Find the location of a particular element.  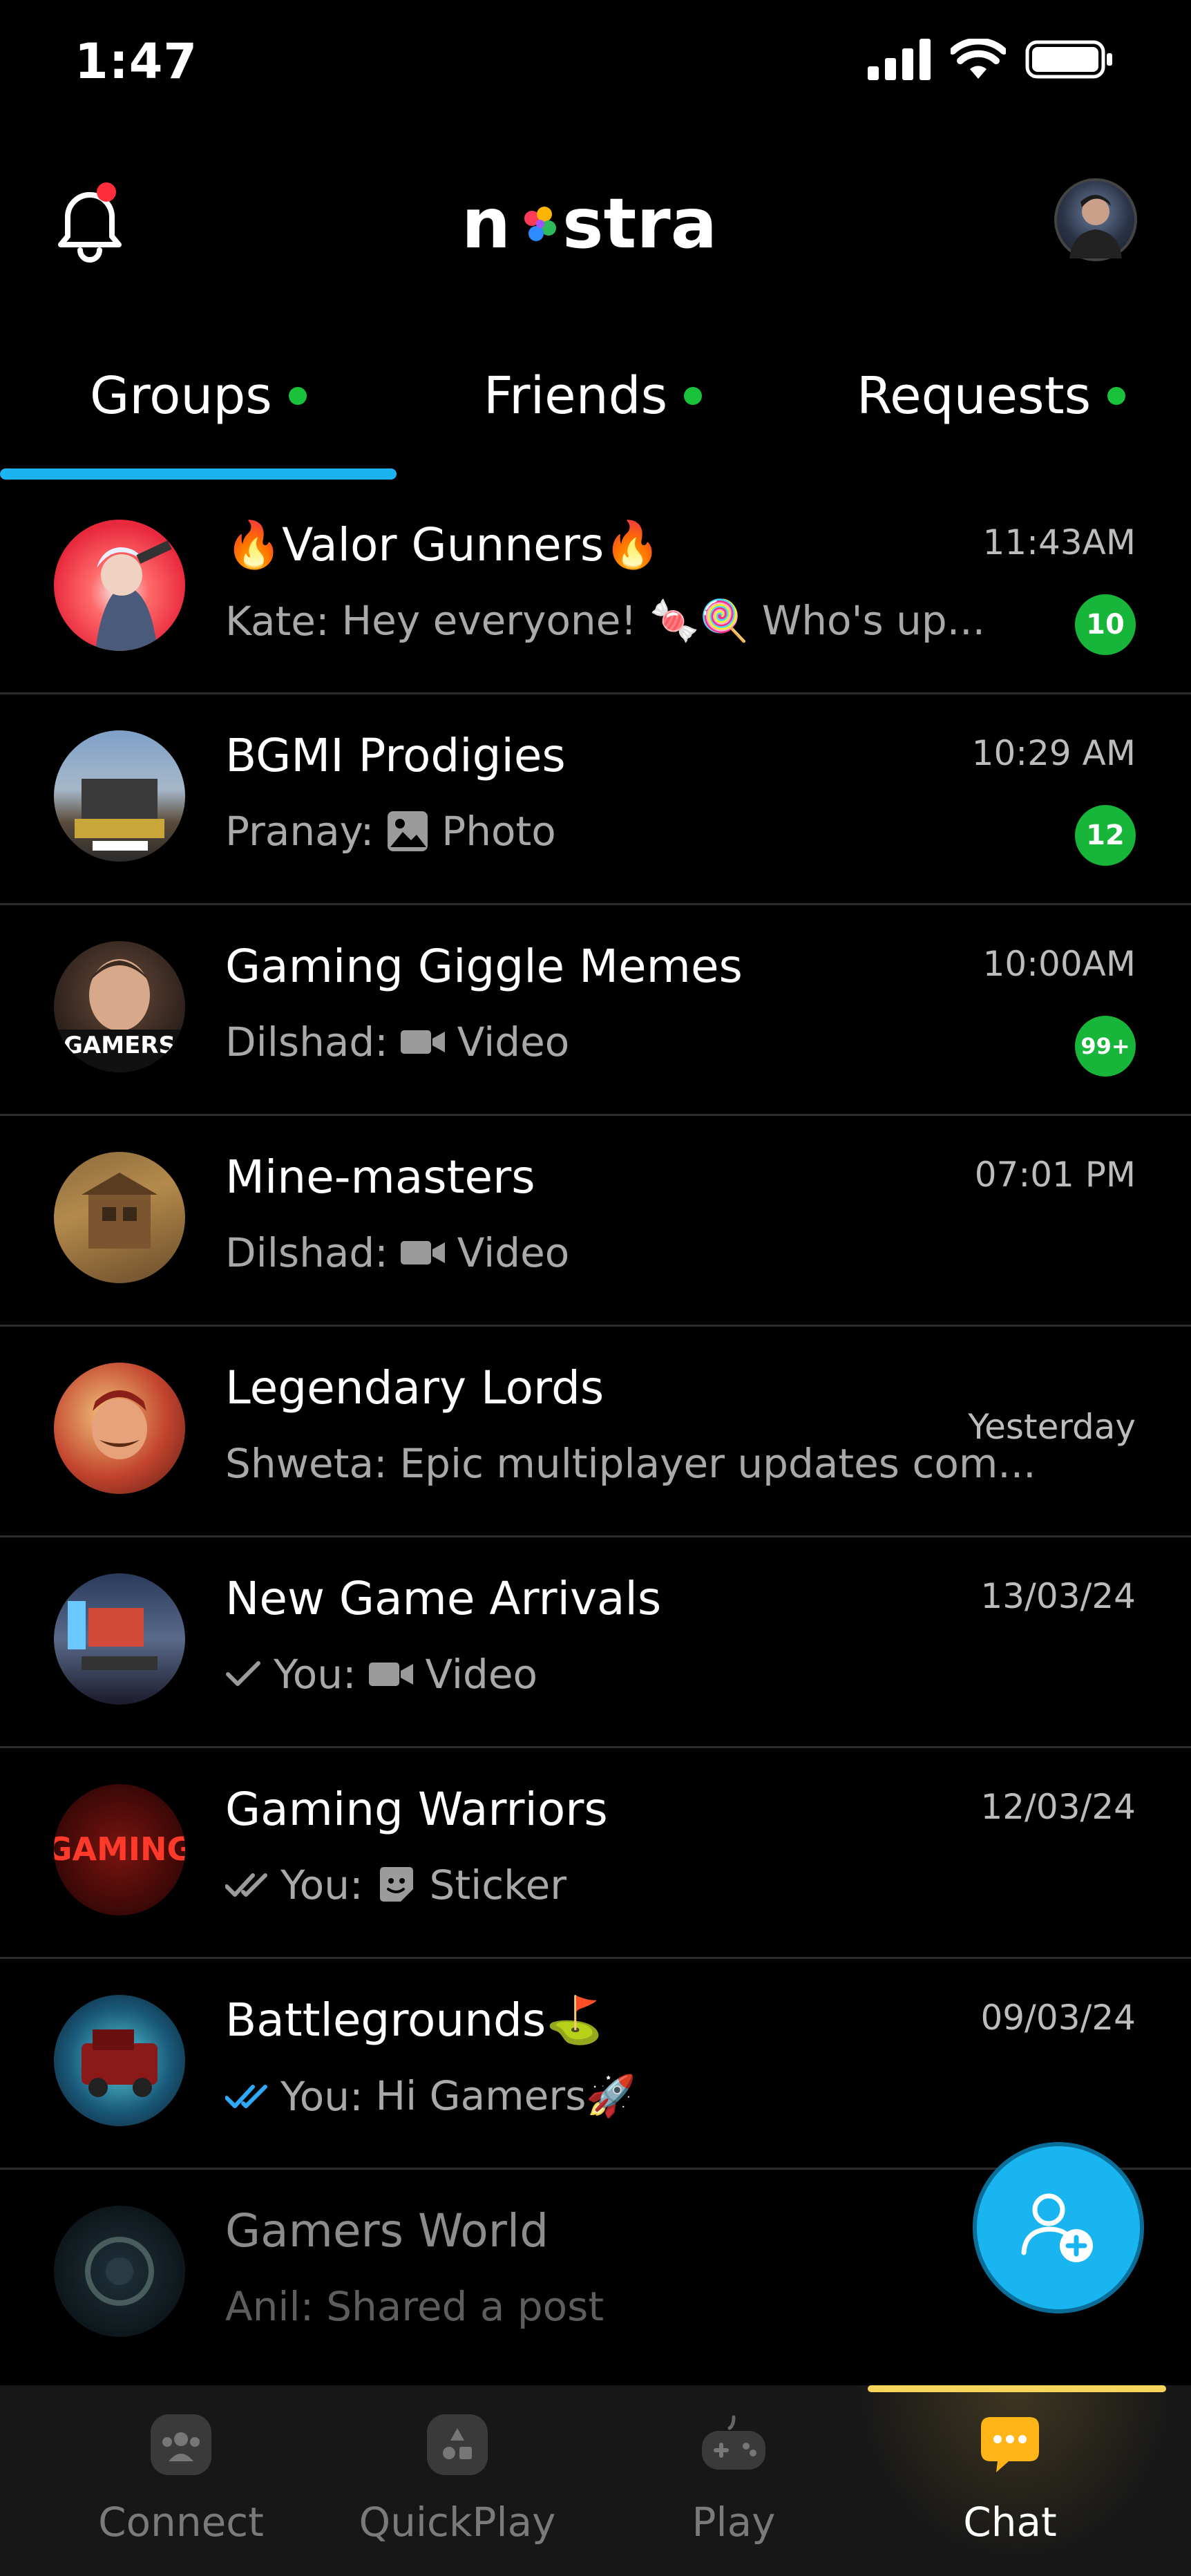

chat-tabs: Groups Friends Requests is located at coordinates (595, 414).